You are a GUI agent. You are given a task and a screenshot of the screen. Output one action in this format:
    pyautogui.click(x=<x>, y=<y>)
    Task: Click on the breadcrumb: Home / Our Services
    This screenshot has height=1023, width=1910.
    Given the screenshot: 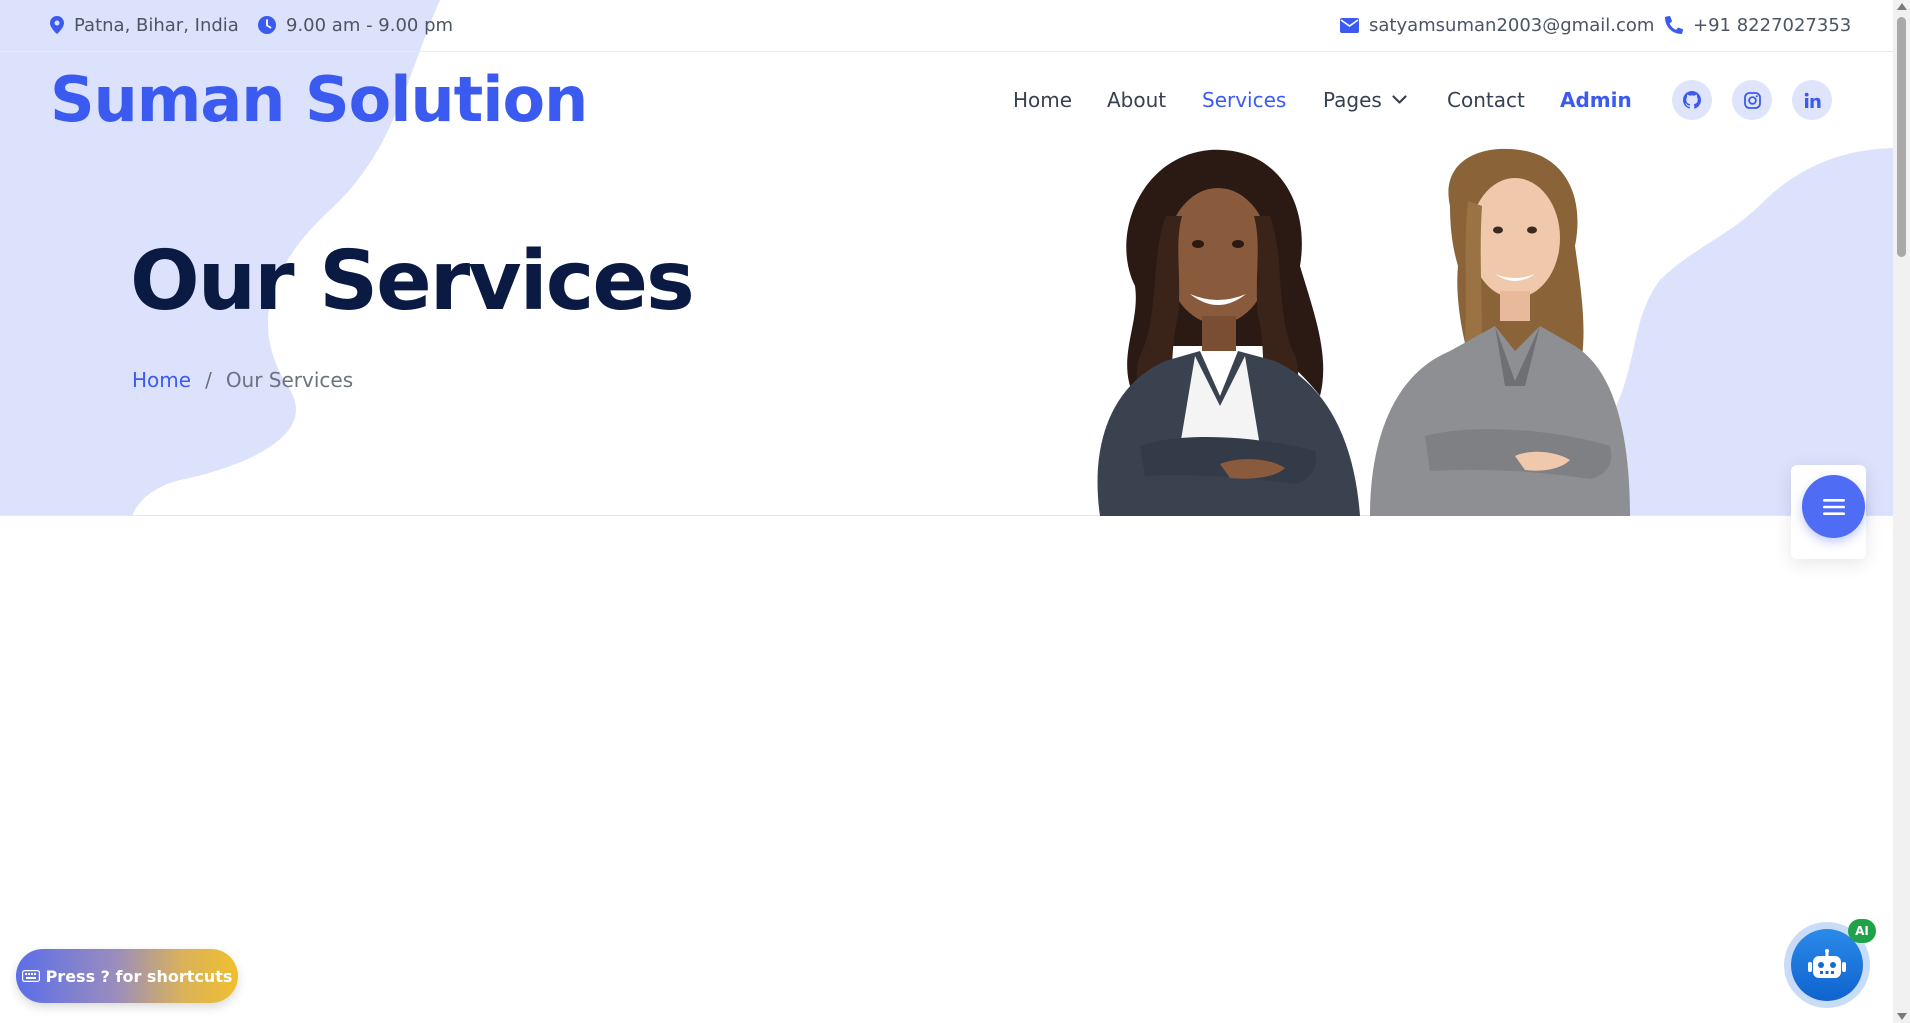 What is the action you would take?
    pyautogui.click(x=242, y=380)
    